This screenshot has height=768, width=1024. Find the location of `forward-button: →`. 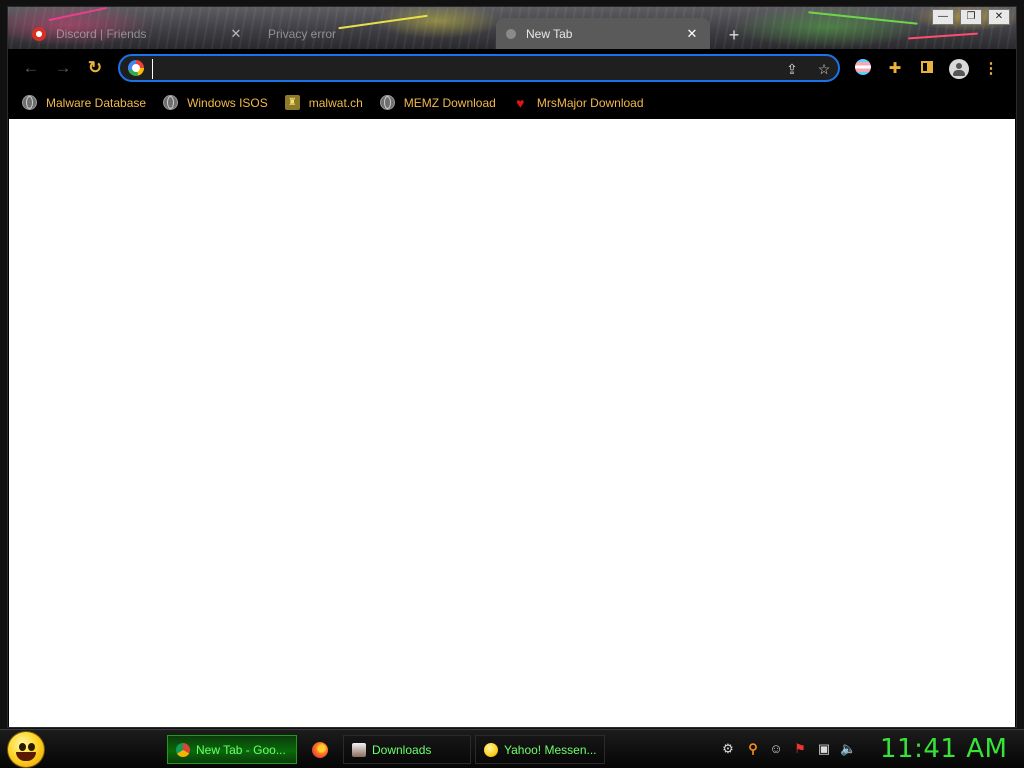

forward-button: → is located at coordinates (63, 68).